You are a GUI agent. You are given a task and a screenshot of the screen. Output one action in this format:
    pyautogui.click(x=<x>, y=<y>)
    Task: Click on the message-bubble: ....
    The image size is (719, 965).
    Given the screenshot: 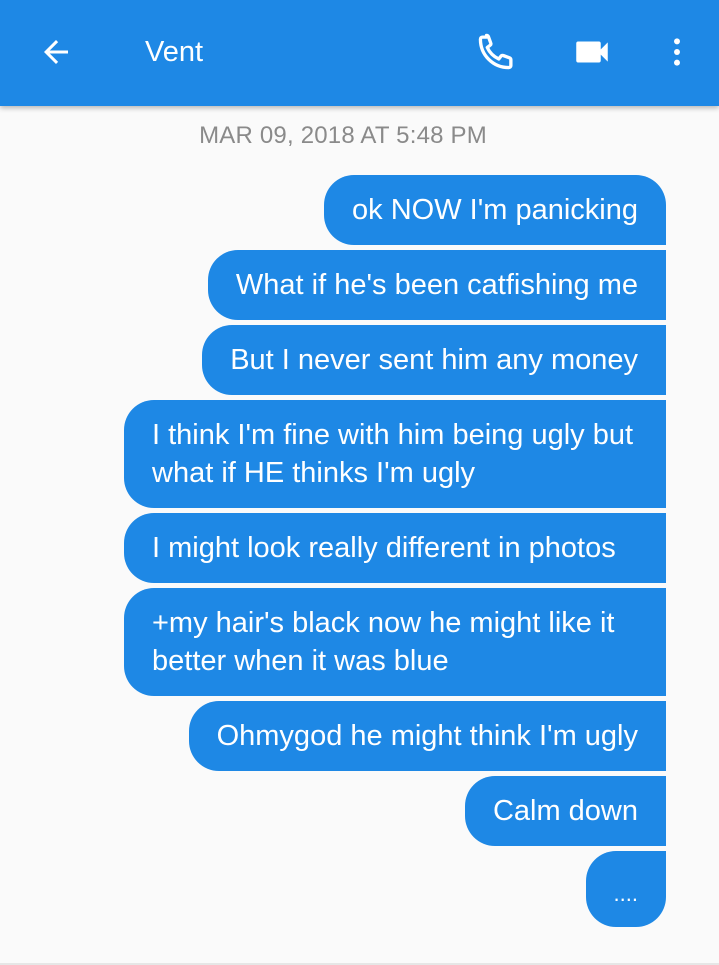 What is the action you would take?
    pyautogui.click(x=625, y=889)
    